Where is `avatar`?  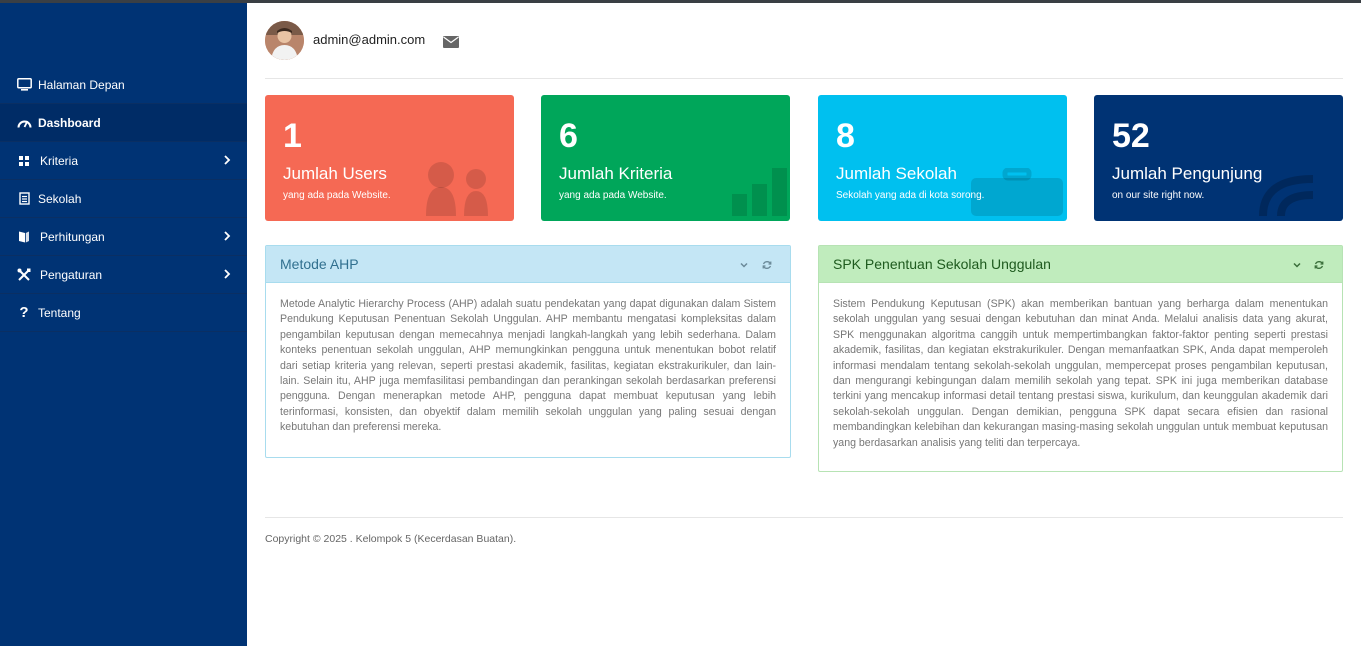
avatar is located at coordinates (284, 40).